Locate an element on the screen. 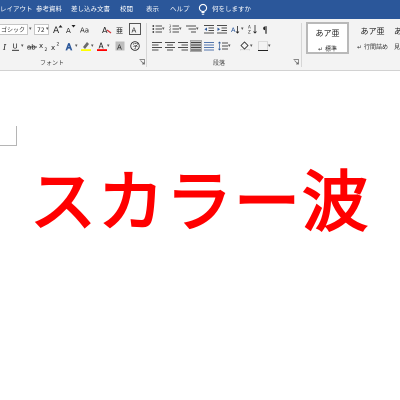  clear-formatting-button: A is located at coordinates (107, 29).